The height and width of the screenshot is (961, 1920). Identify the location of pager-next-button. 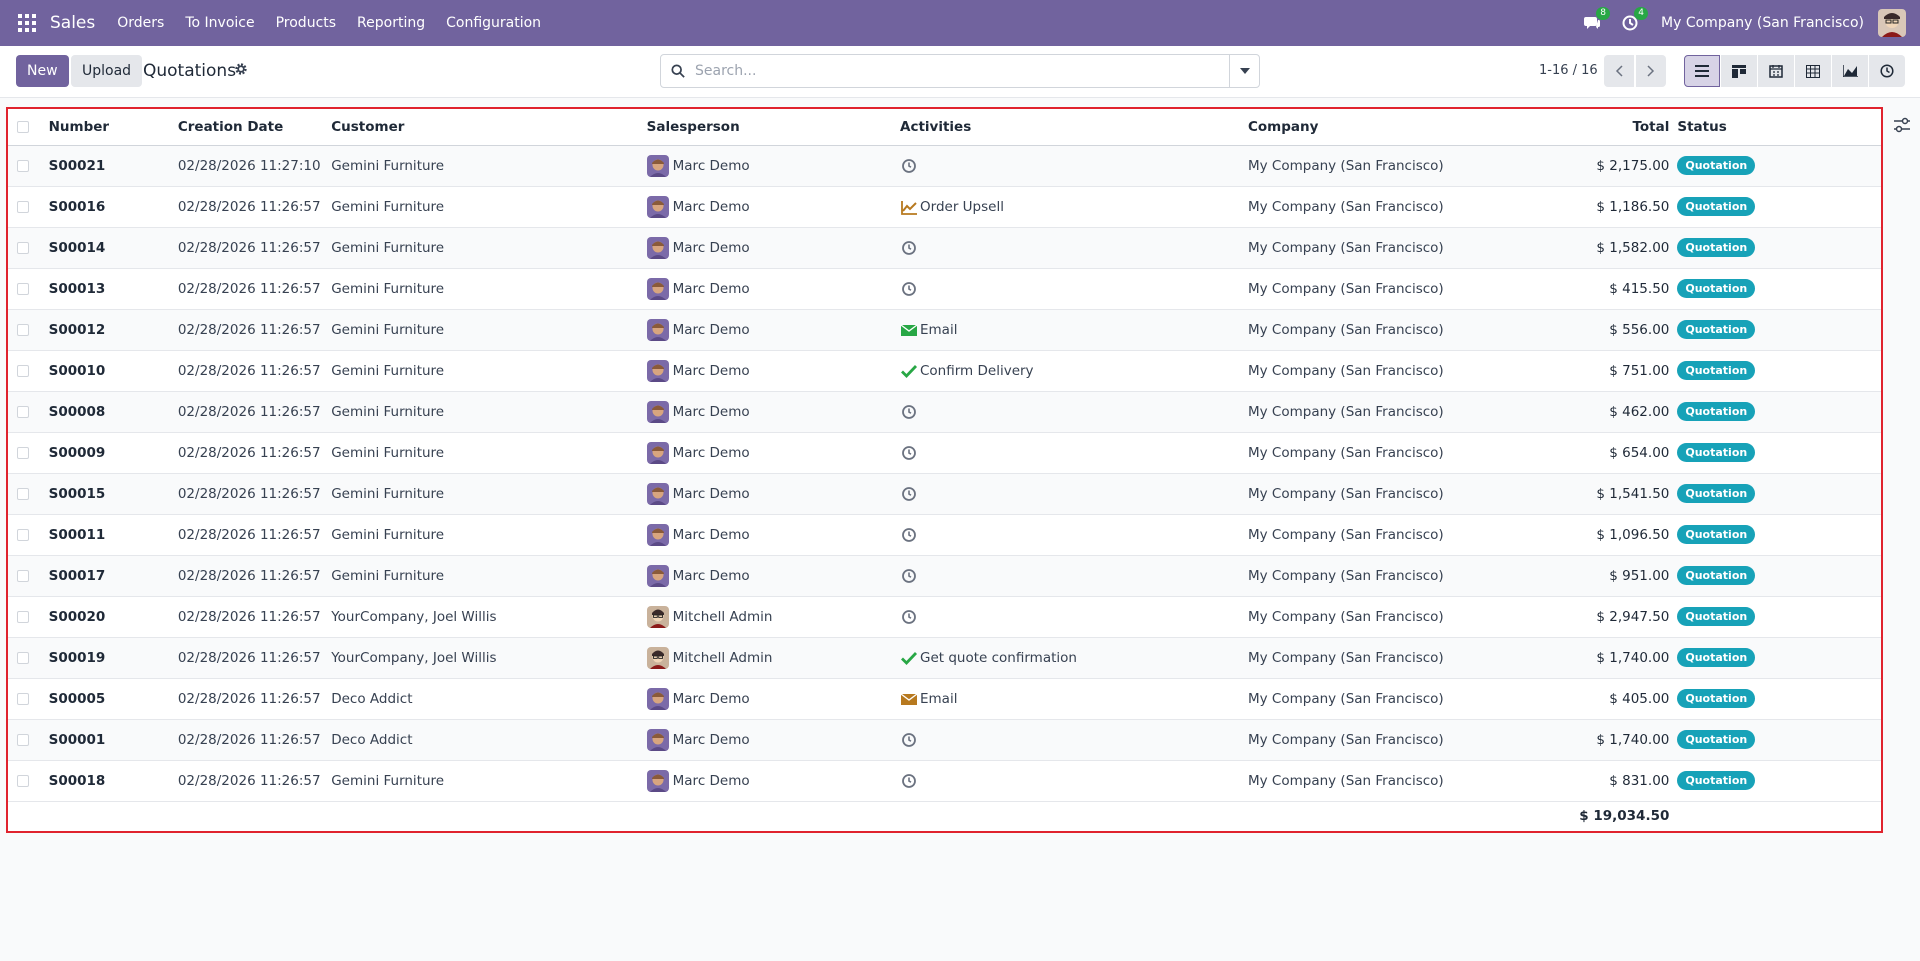
(1651, 71).